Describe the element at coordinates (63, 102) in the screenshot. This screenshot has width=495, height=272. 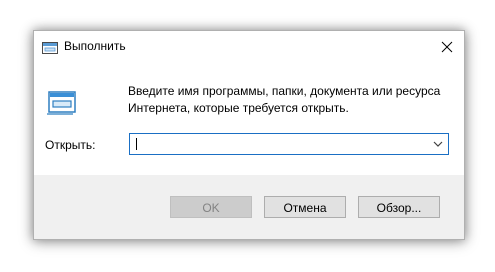
I see `run-large-icon` at that location.